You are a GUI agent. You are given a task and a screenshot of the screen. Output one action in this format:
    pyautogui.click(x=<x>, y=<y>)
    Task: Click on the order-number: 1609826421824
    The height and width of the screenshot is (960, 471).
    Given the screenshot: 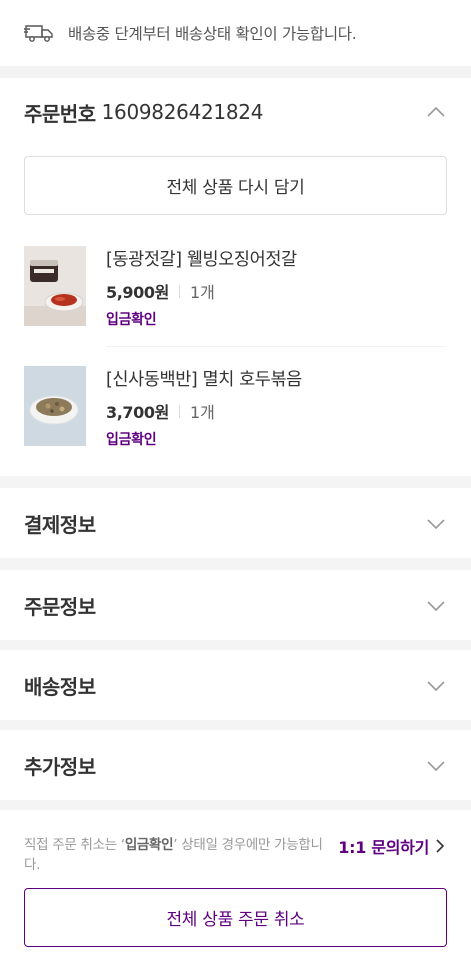 What is the action you would take?
    pyautogui.click(x=182, y=112)
    